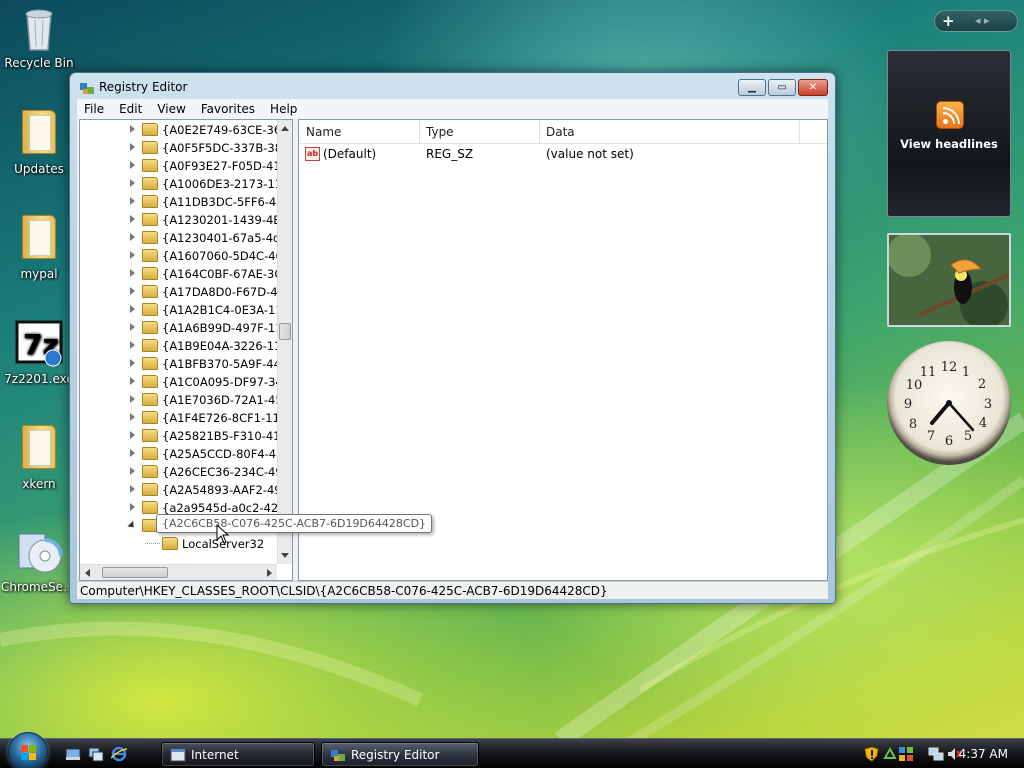 This screenshot has height=768, width=1024. What do you see at coordinates (94, 109) in the screenshot?
I see `menu-file: File` at bounding box center [94, 109].